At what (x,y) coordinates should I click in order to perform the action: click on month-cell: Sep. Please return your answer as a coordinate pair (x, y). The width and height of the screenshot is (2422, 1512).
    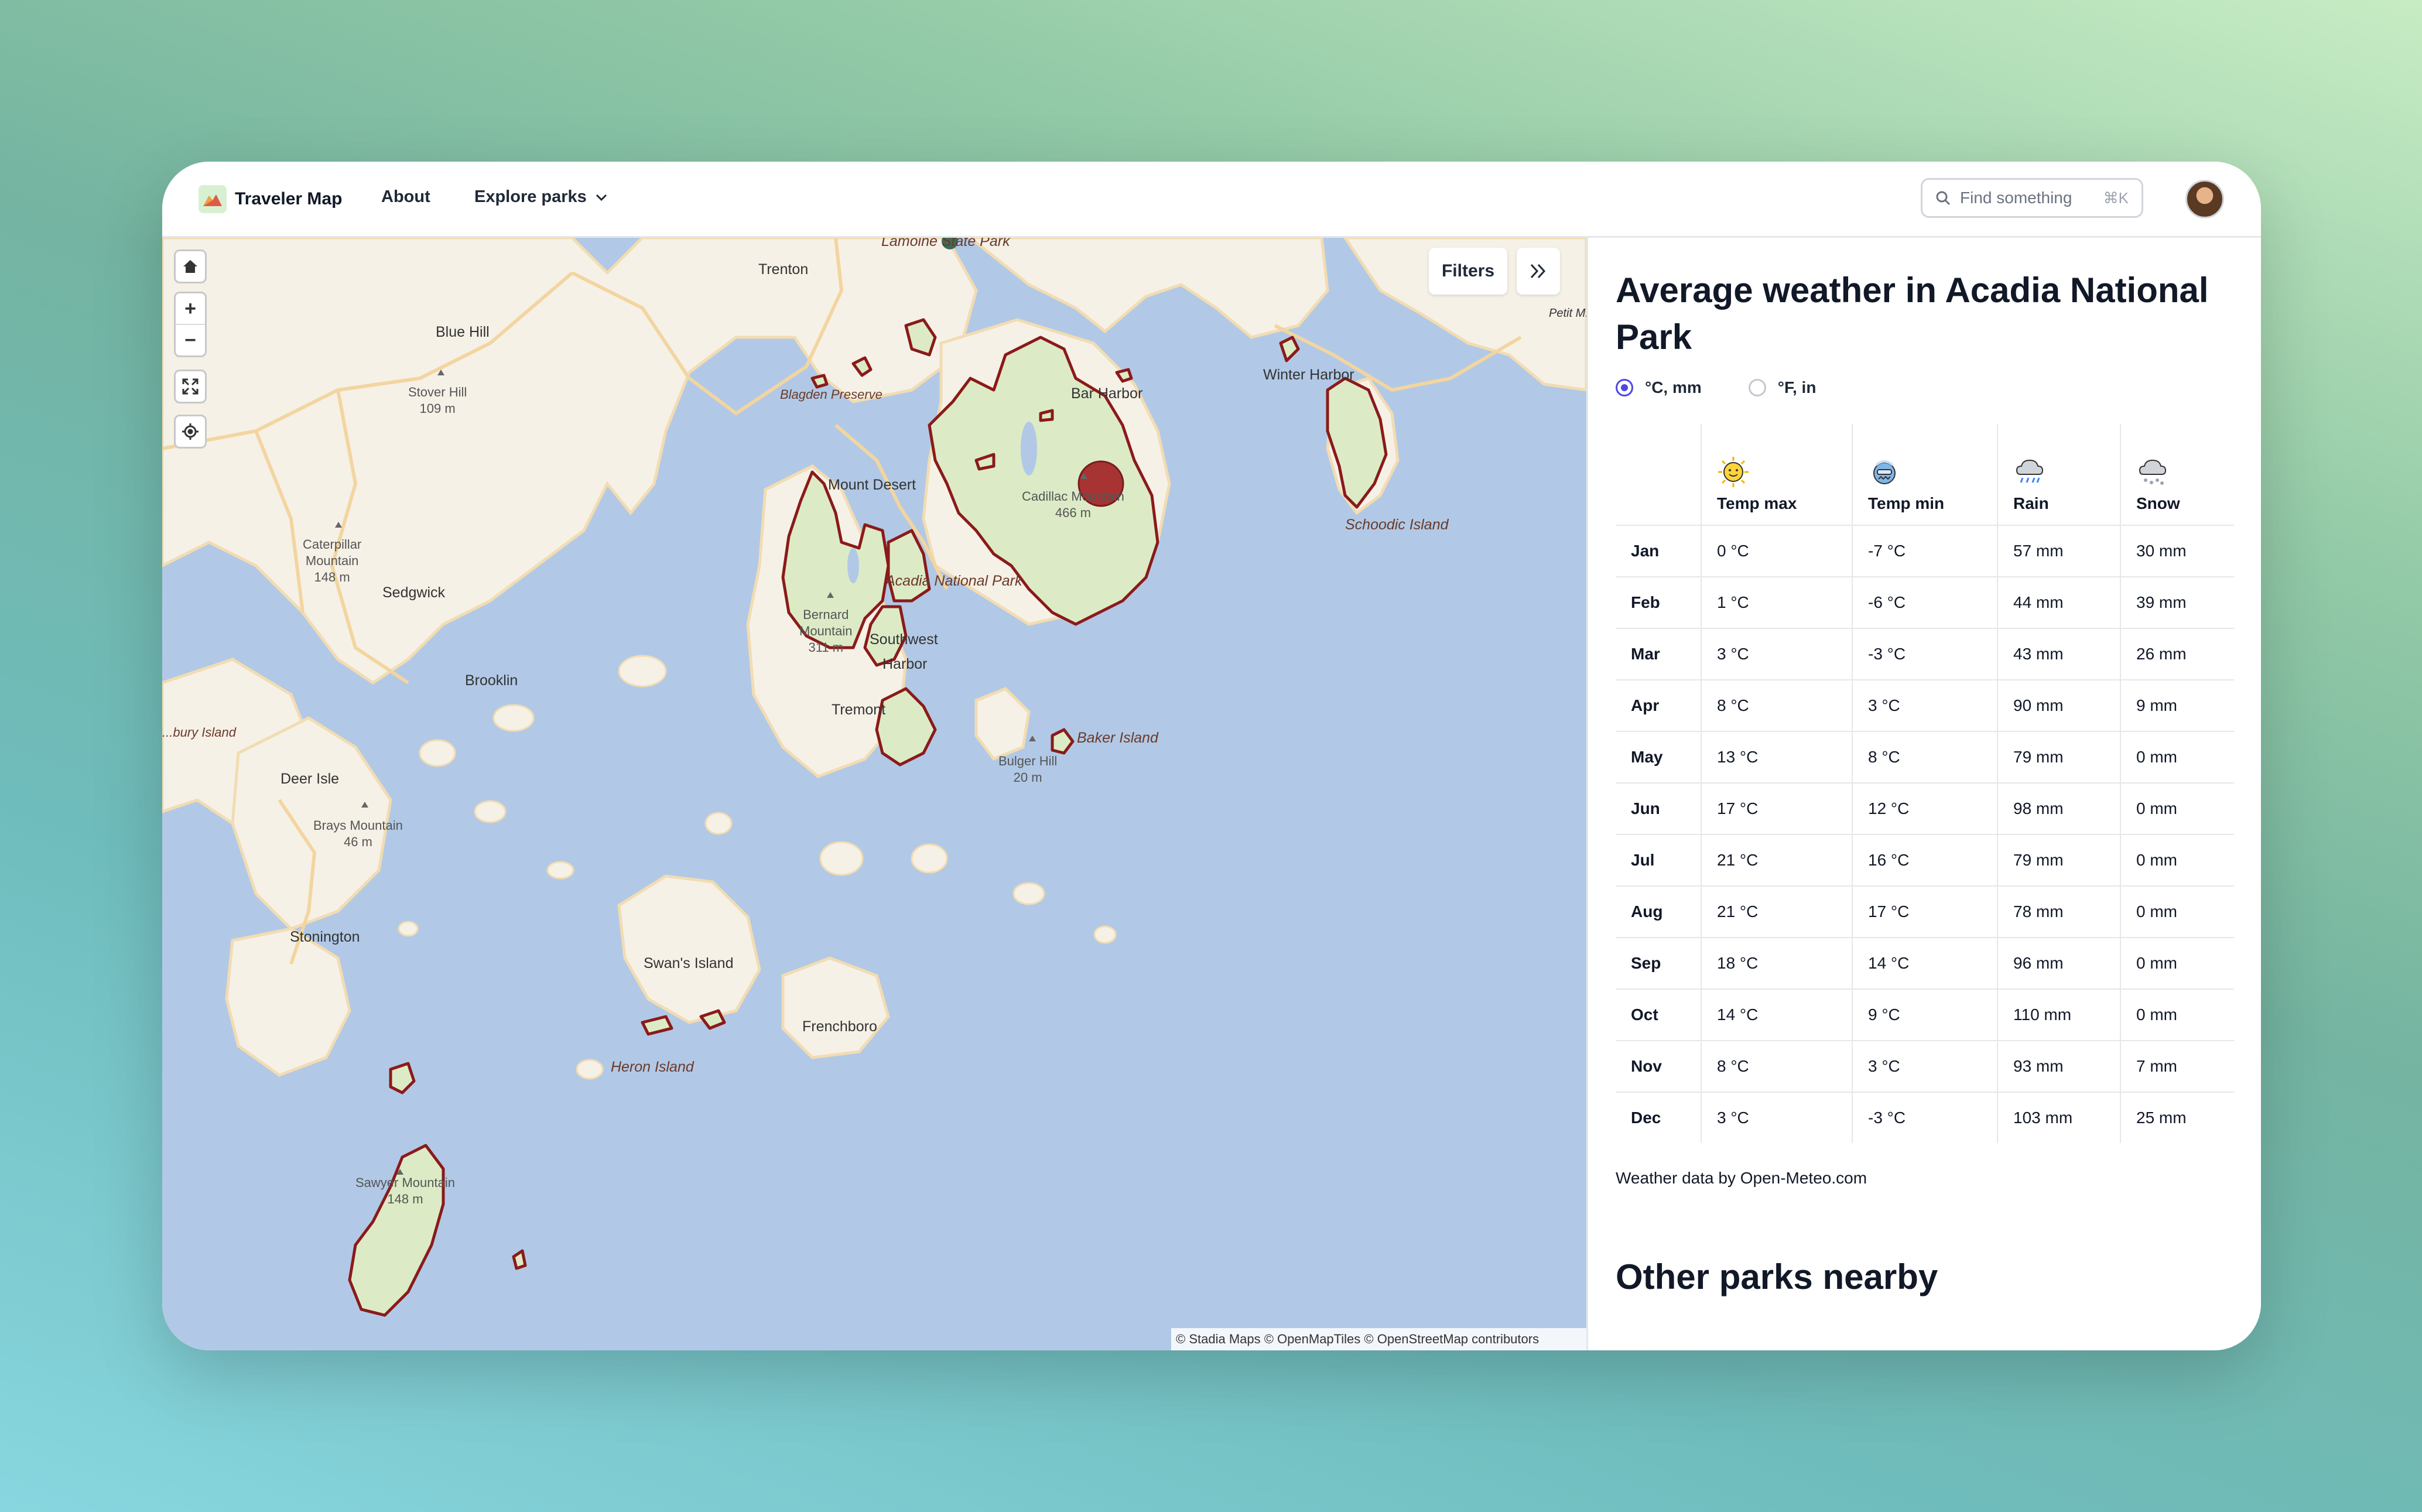
    Looking at the image, I should click on (1659, 963).